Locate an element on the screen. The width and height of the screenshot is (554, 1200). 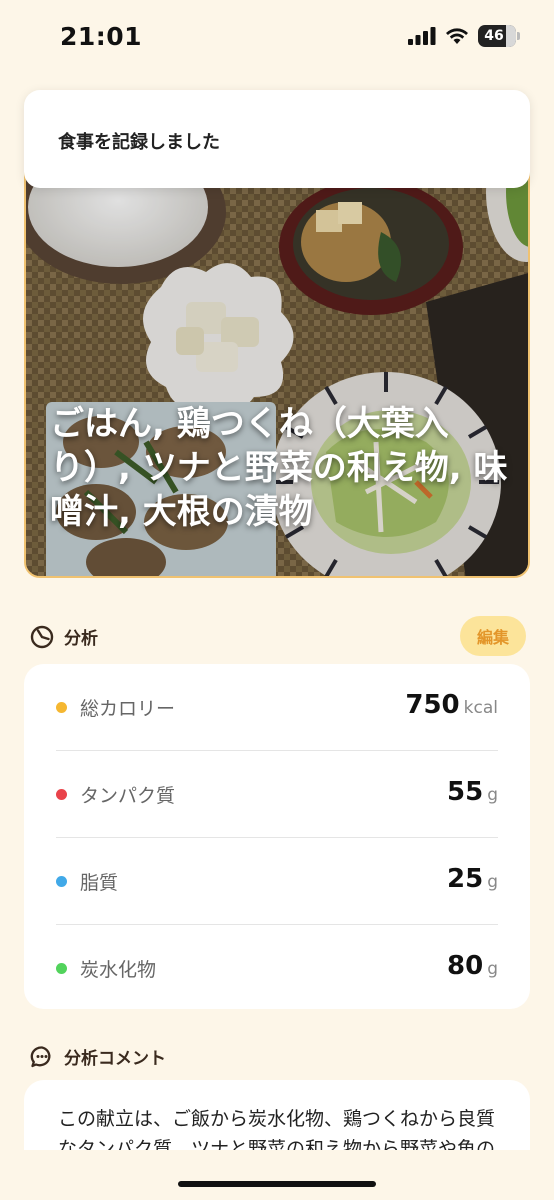
toast-notification: 食事を記録しました is located at coordinates (277, 139).